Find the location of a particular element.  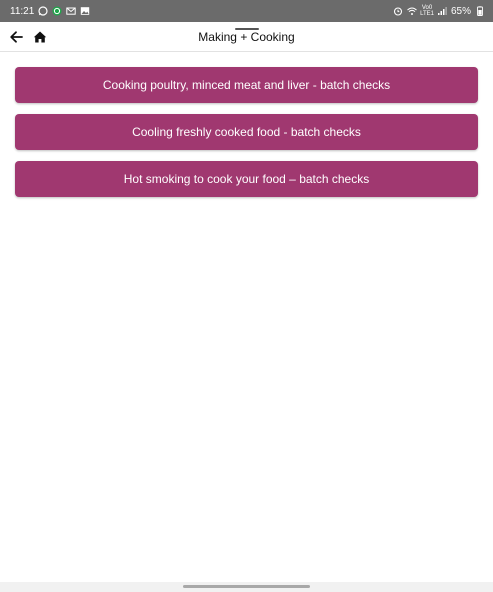

status-right-group: Vo0 LTE1 65% is located at coordinates (438, 11).